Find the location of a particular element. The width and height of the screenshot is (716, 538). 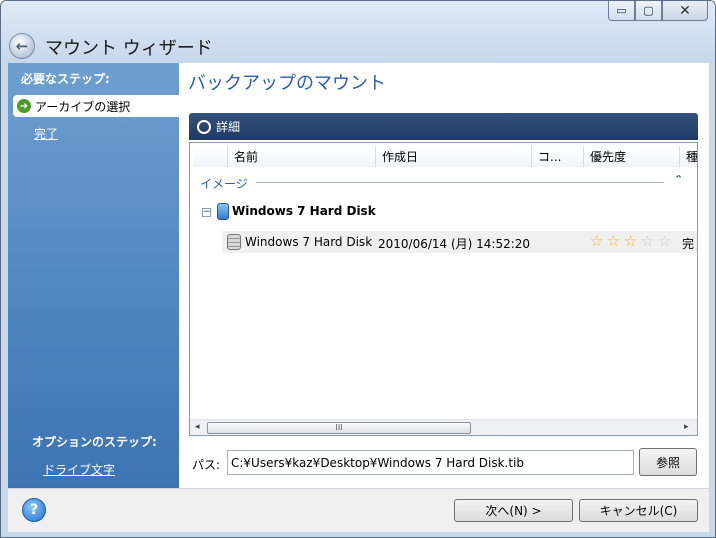

collapse-icon: ⌃ is located at coordinates (678, 179).